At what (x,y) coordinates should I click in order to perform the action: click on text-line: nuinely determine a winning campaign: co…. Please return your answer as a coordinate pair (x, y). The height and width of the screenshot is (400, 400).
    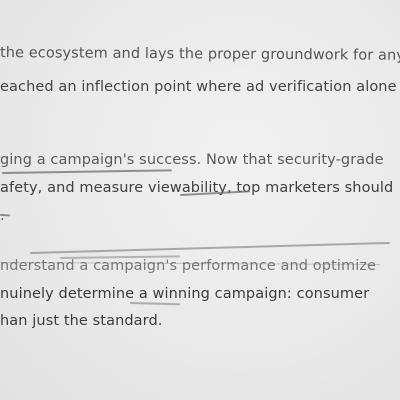
    Looking at the image, I should click on (185, 294).